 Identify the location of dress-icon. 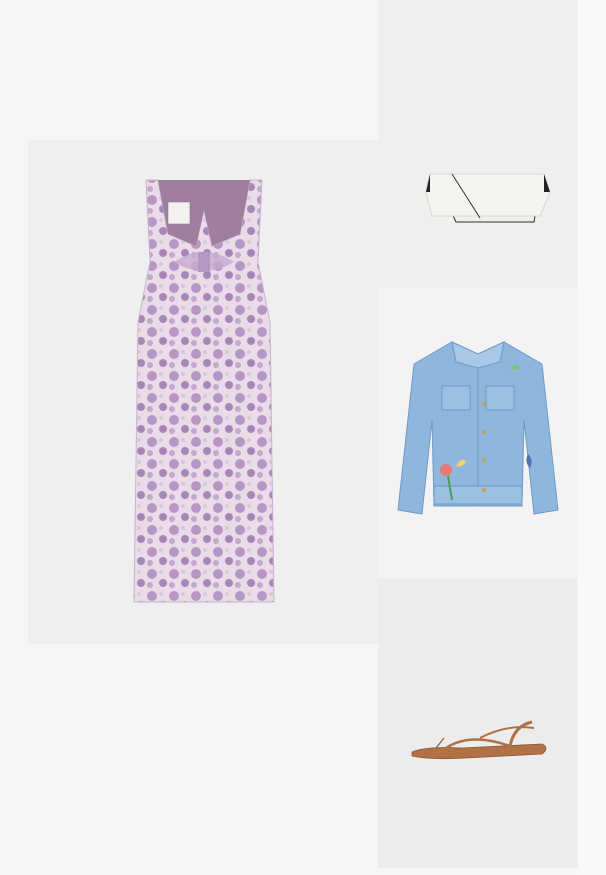
(204, 391).